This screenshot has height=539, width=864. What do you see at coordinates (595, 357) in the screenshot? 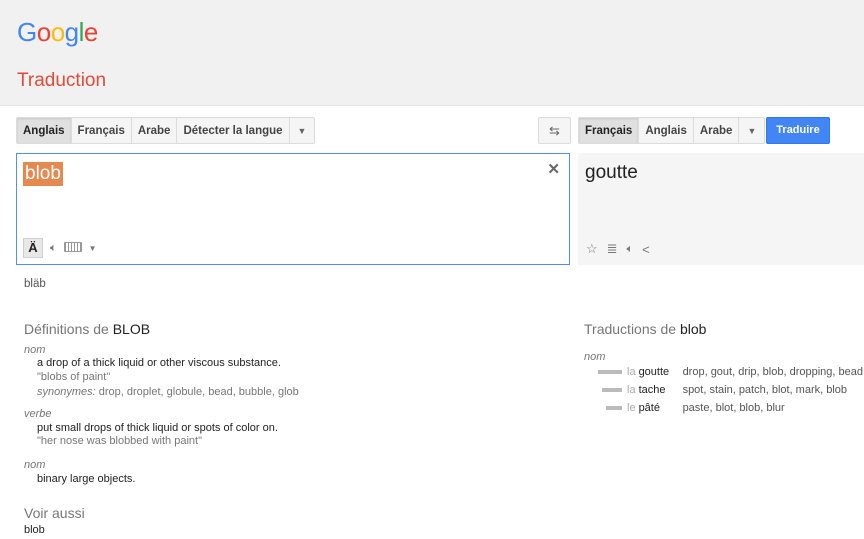
I see `translations-pos: nom` at bounding box center [595, 357].